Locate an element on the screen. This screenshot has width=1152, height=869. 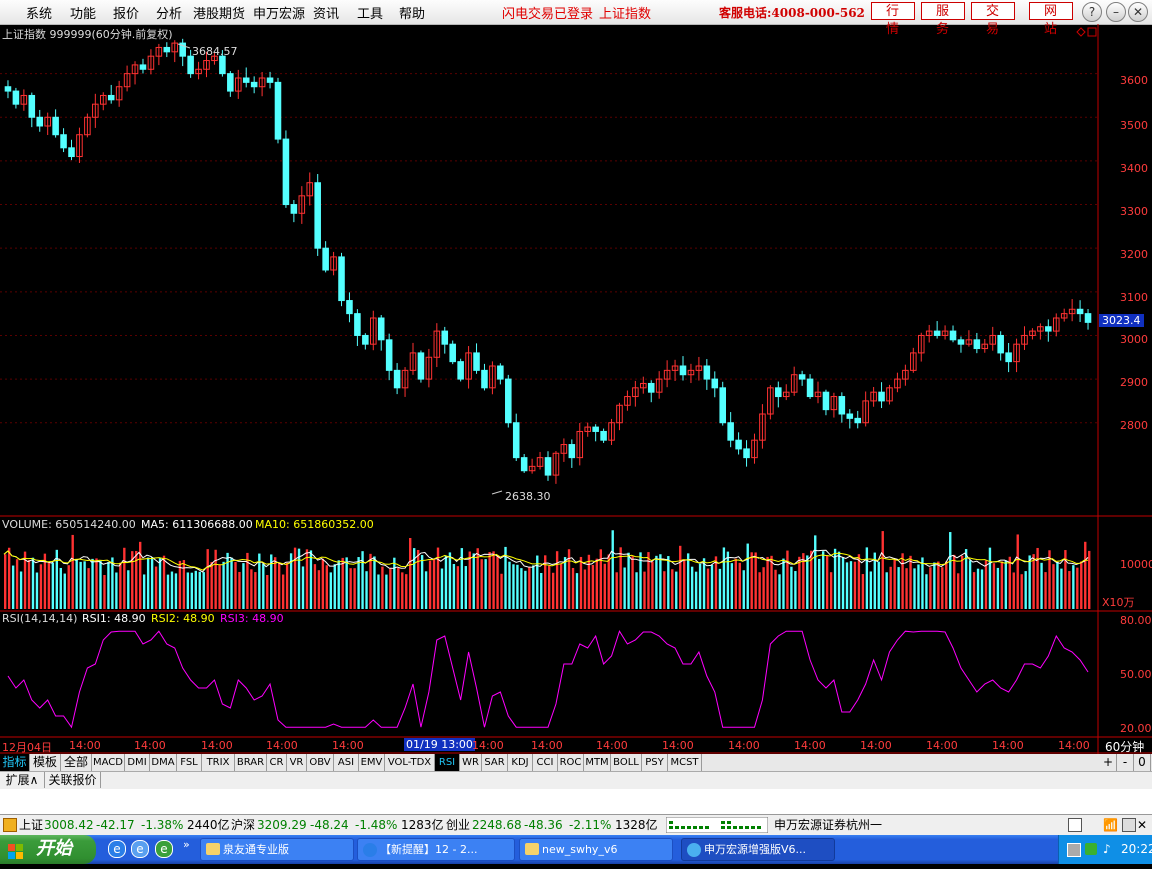
tray-window-icon is located at coordinates (1074, 850).